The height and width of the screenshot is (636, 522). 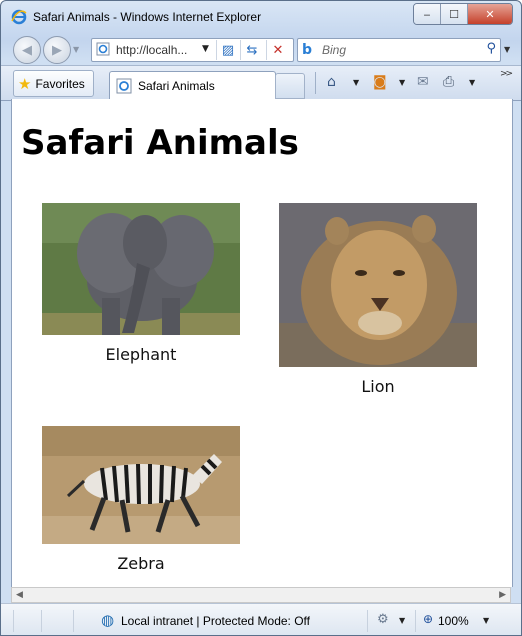 I want to click on stop-button: ✕, so click(x=277, y=50).